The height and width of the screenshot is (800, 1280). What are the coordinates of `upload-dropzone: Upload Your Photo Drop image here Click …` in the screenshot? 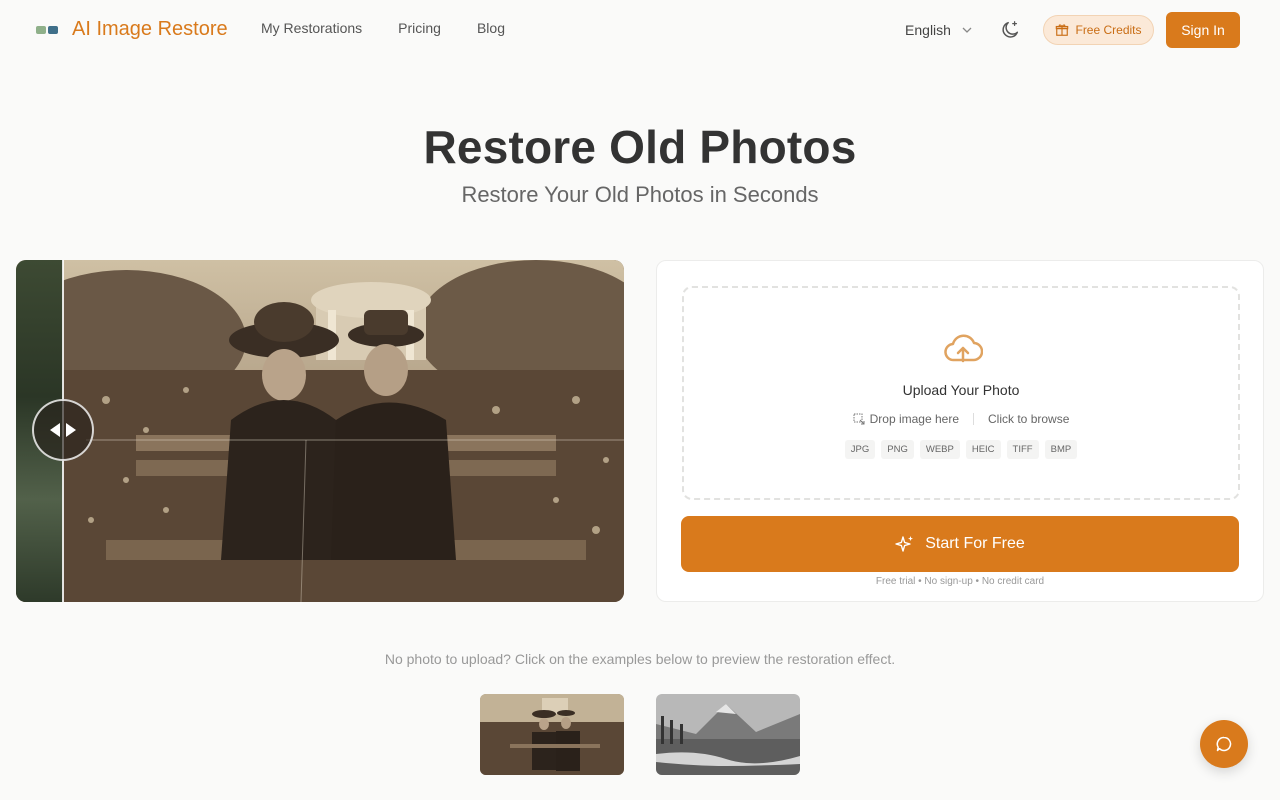 It's located at (961, 393).